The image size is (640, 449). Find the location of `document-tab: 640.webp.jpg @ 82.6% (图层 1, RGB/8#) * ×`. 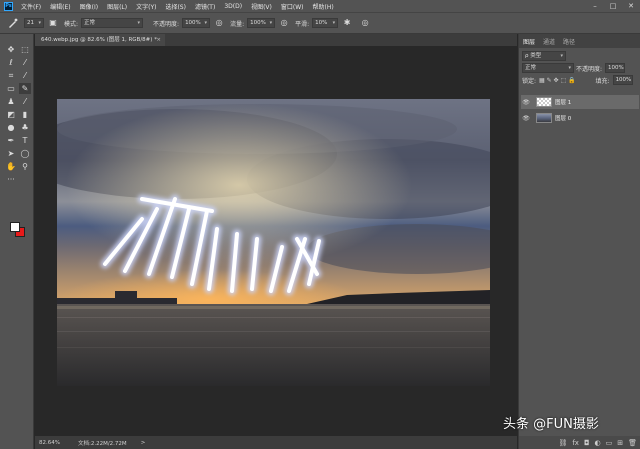

document-tab: 640.webp.jpg @ 82.6% (图层 1, RGB/8#) * × is located at coordinates (100, 40).